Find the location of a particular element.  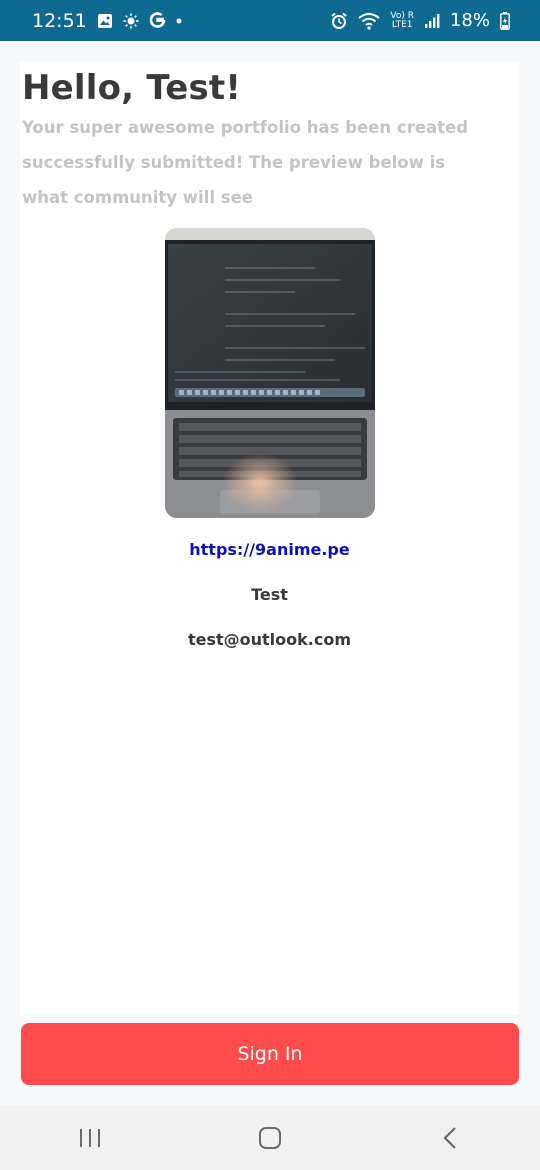

wifi-icon is located at coordinates (369, 21).